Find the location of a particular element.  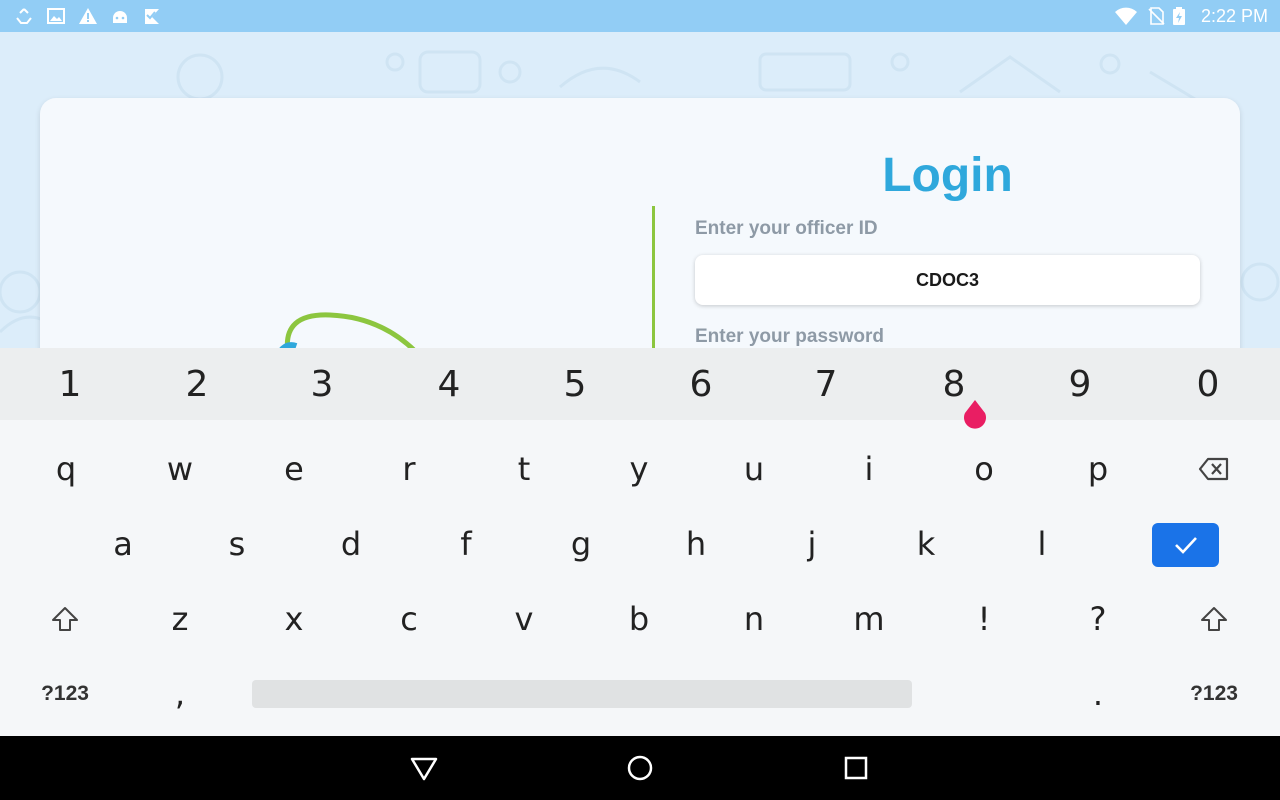

key-k: k is located at coordinates (926, 544).